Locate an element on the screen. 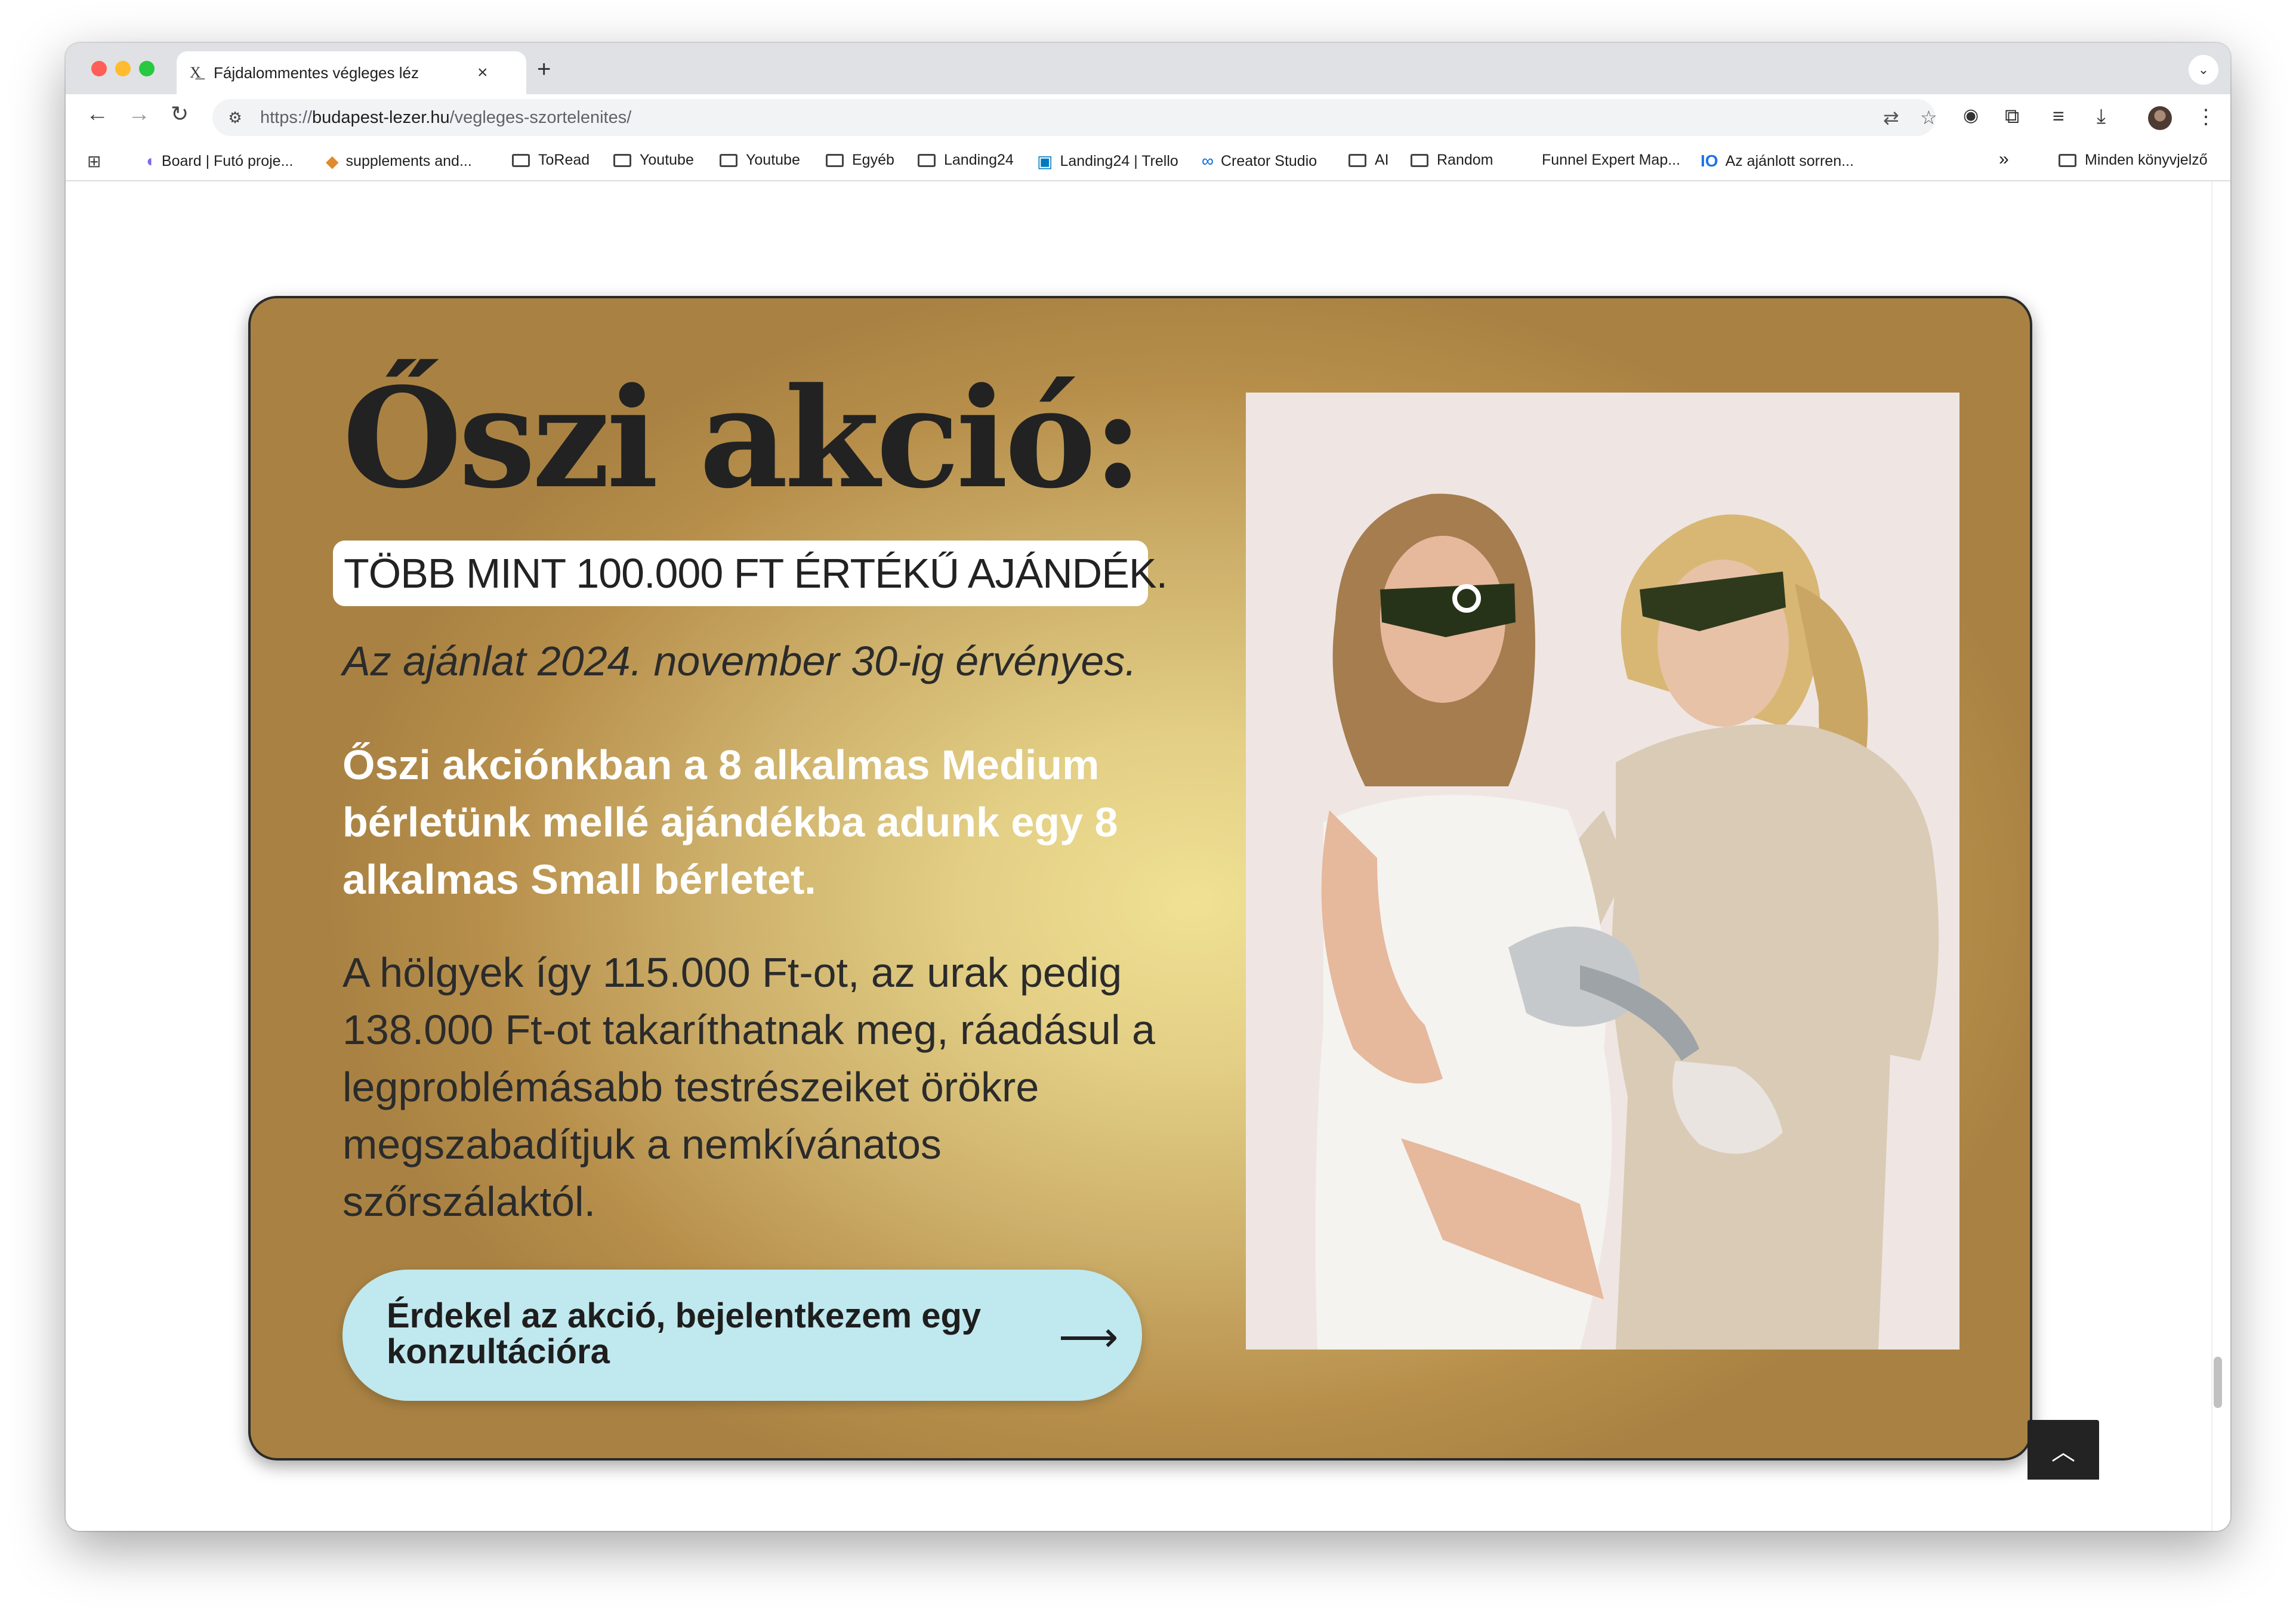 This screenshot has height=1618, width=2296. close-window-button is located at coordinates (99, 68).